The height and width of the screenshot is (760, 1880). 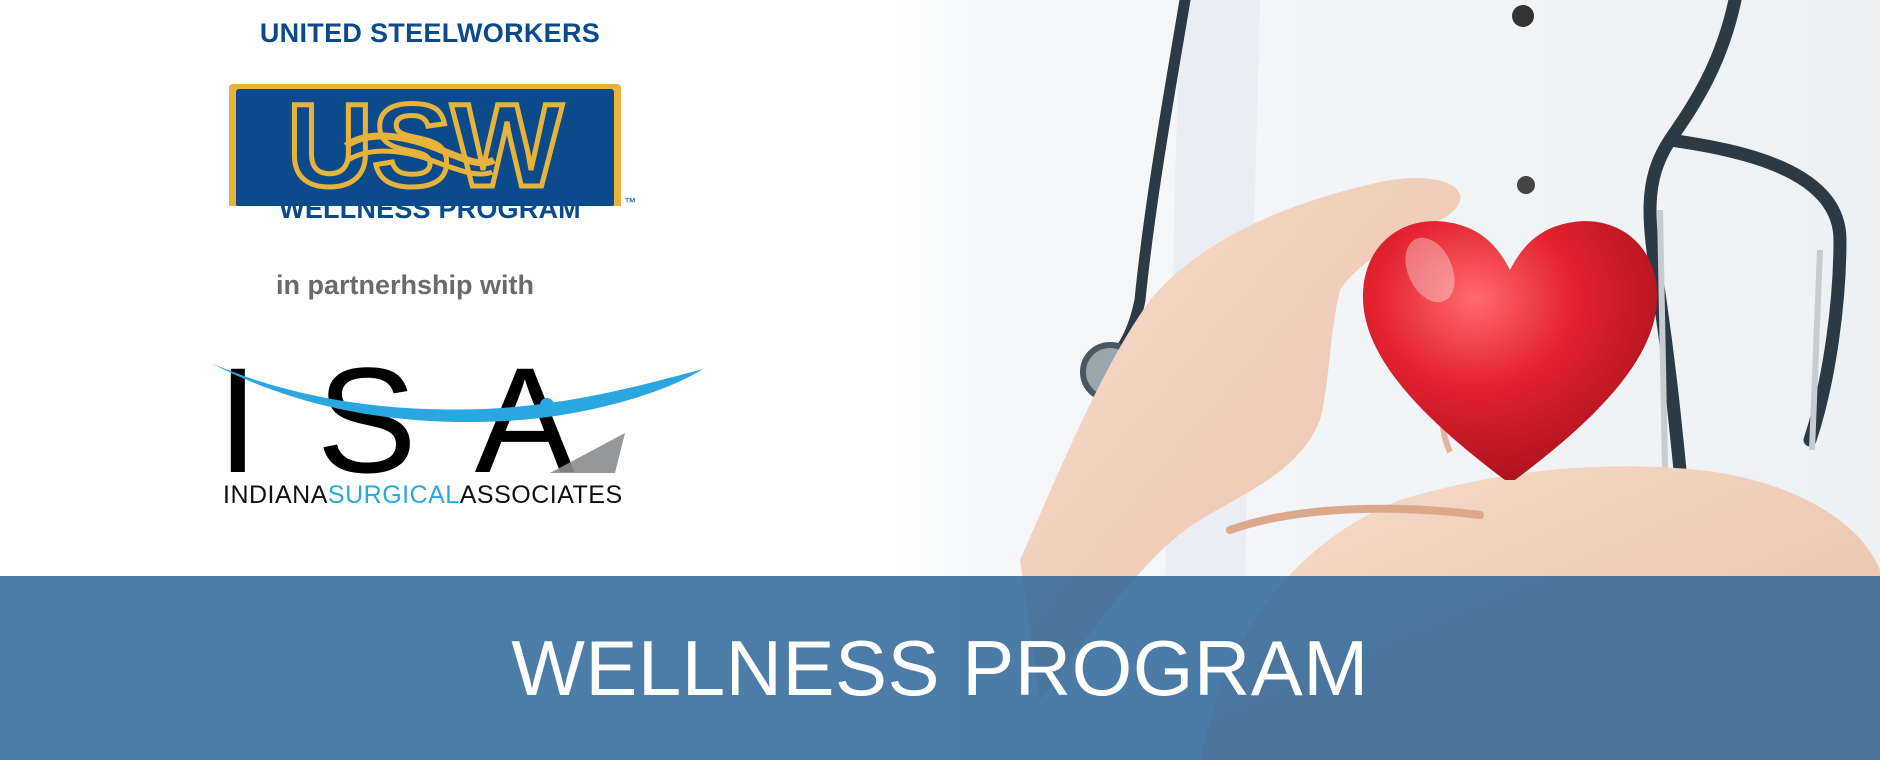 What do you see at coordinates (432, 142) in the screenshot?
I see `usw-logo-mark: USW ™` at bounding box center [432, 142].